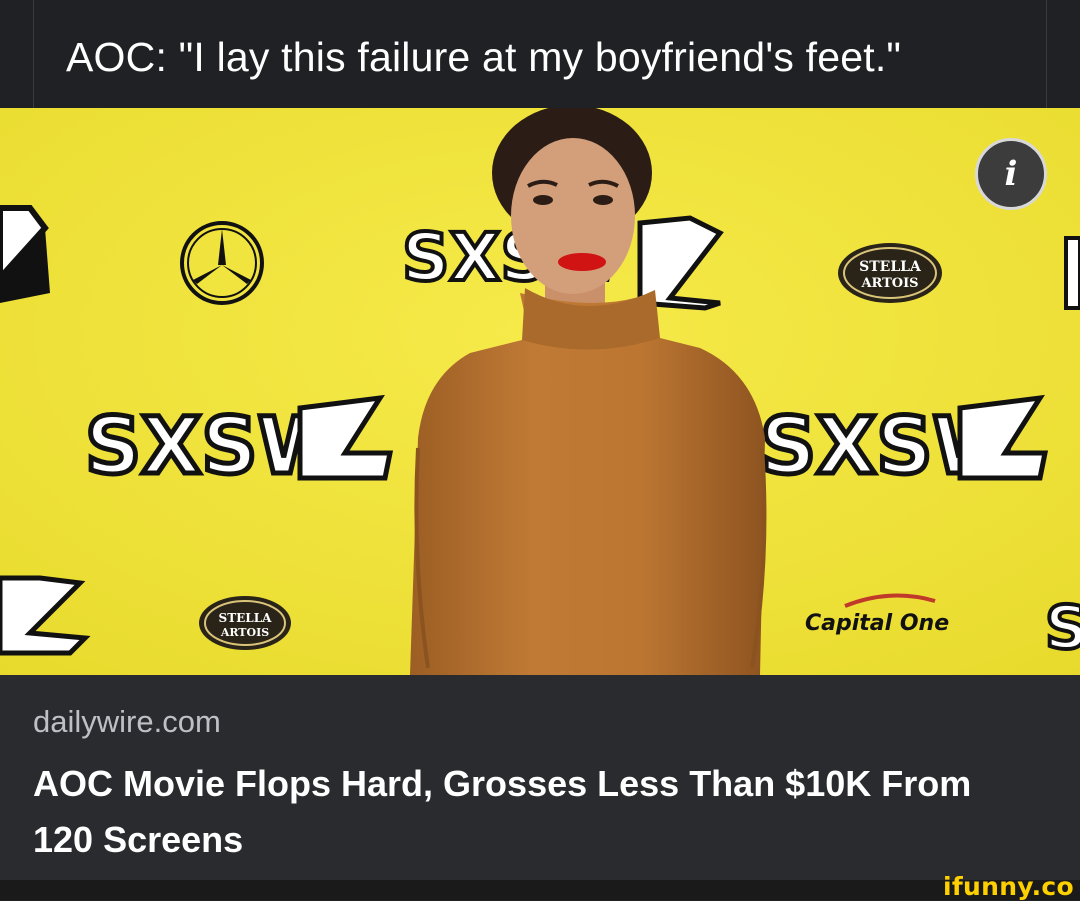 The image size is (1080, 901). I want to click on sxsw-logo-middle-left: SXSW, so click(238, 444).